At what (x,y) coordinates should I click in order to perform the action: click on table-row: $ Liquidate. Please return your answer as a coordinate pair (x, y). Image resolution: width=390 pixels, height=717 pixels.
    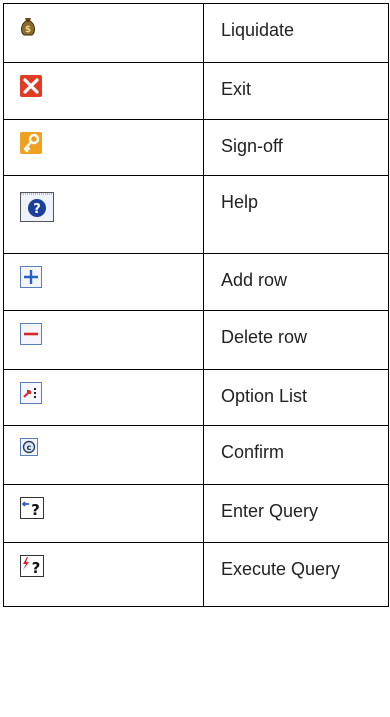
    Looking at the image, I should click on (196, 33).